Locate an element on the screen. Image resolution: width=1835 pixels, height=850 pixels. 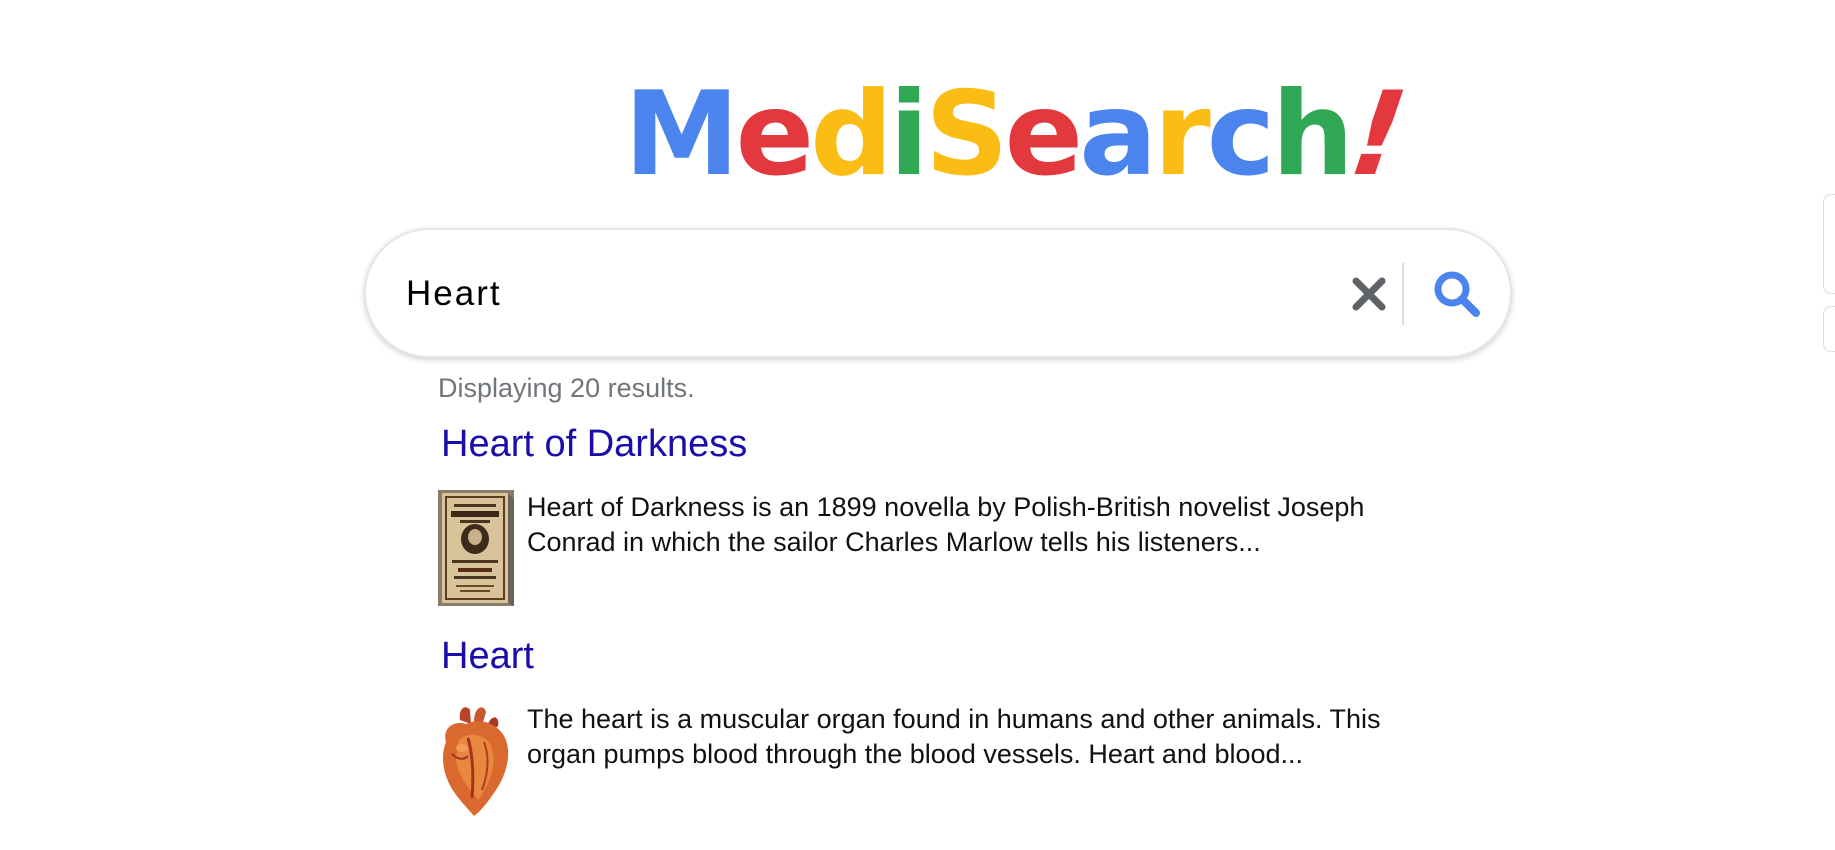
logo-letter: c is located at coordinates (1241, 134).